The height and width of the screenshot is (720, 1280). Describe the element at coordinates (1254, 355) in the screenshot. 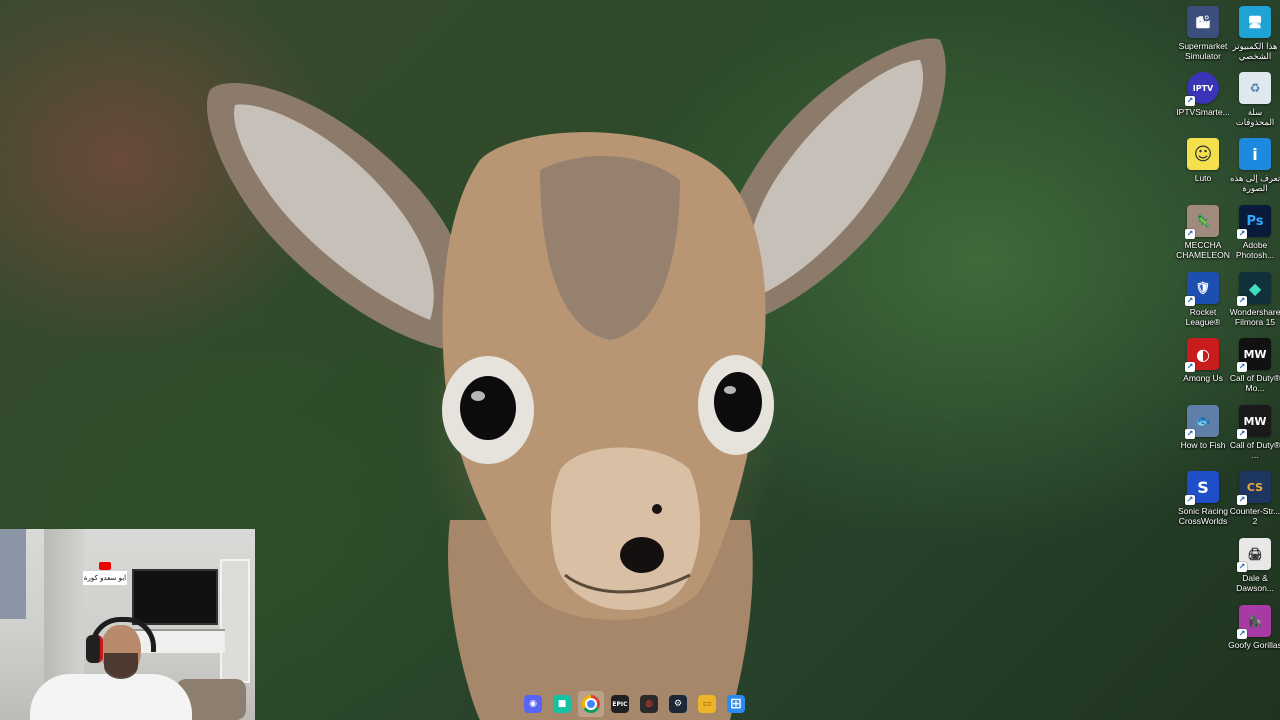

I see `call-of-duty-mw-icon: MW ↗` at that location.